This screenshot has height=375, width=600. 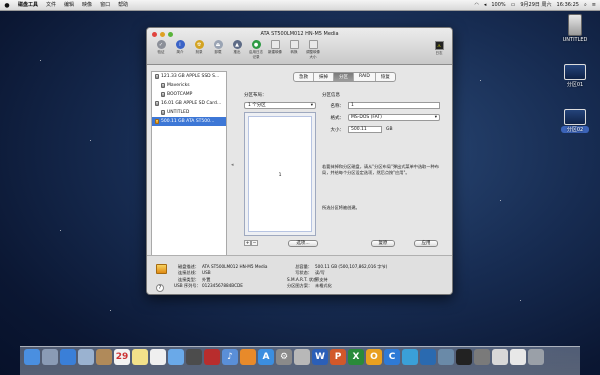 What do you see at coordinates (324, 77) in the screenshot?
I see `tab-erase: 抹掉` at bounding box center [324, 77].